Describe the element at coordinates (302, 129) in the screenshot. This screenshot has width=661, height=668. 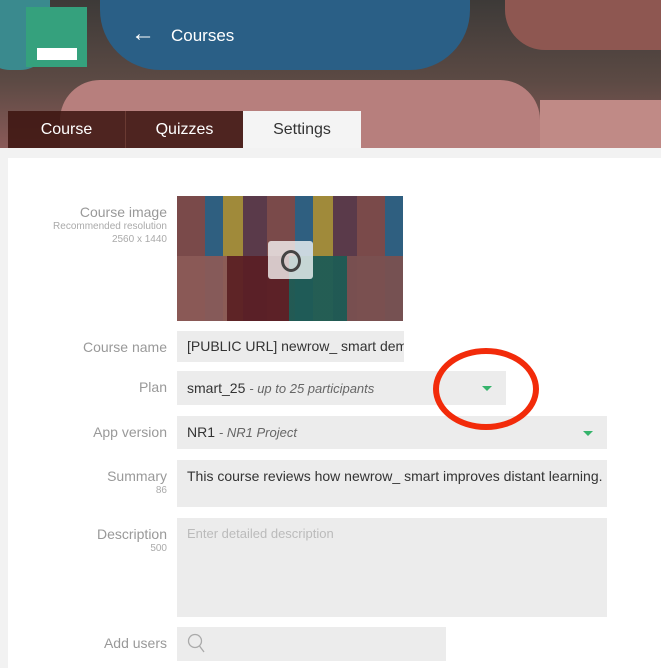
I see `tab-settings: Settings` at that location.